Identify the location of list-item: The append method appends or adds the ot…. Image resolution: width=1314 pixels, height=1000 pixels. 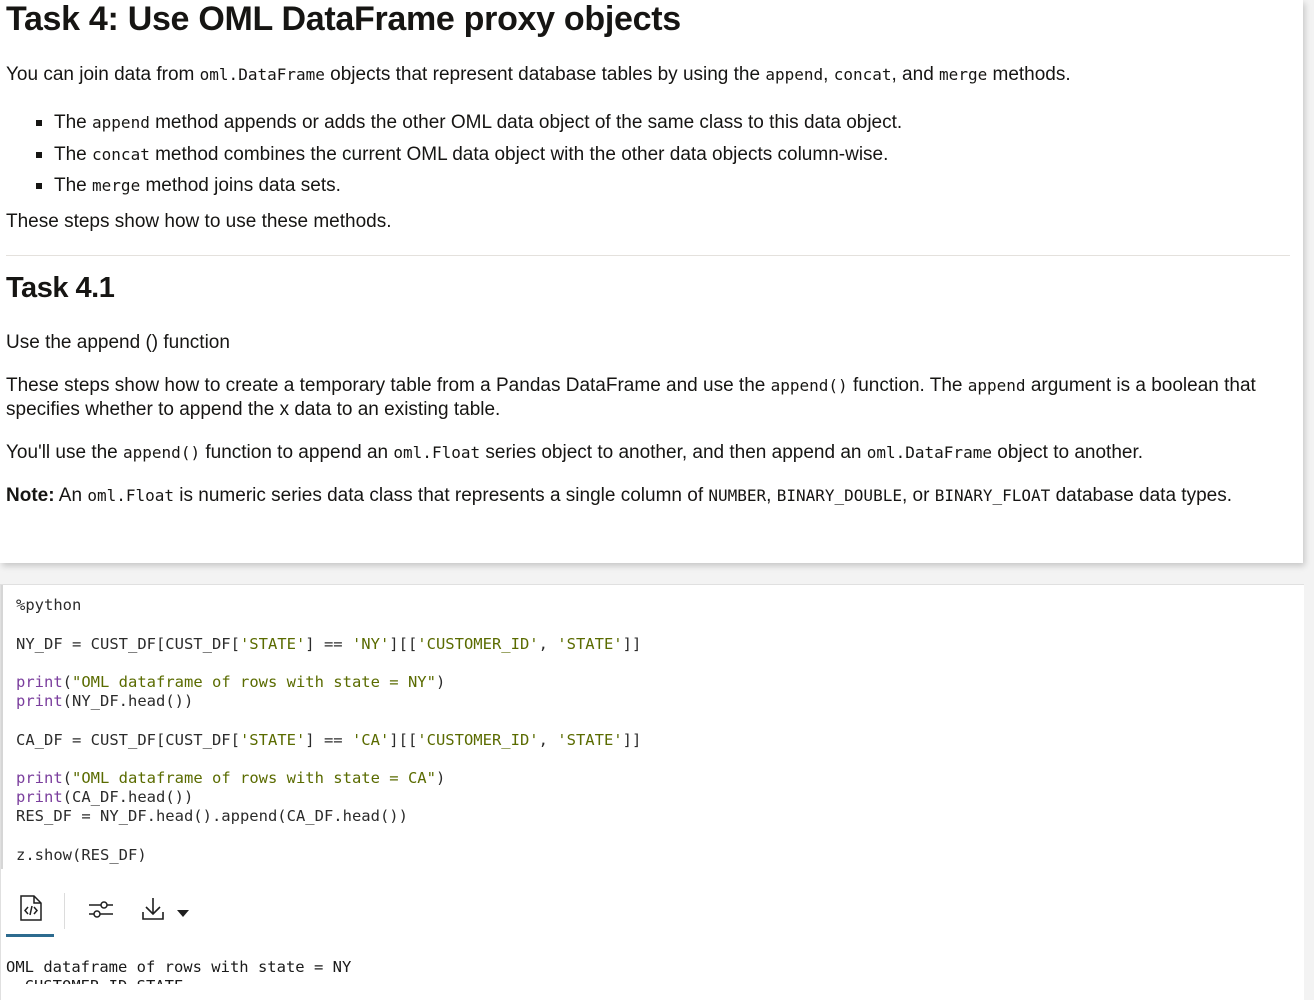
(468, 127).